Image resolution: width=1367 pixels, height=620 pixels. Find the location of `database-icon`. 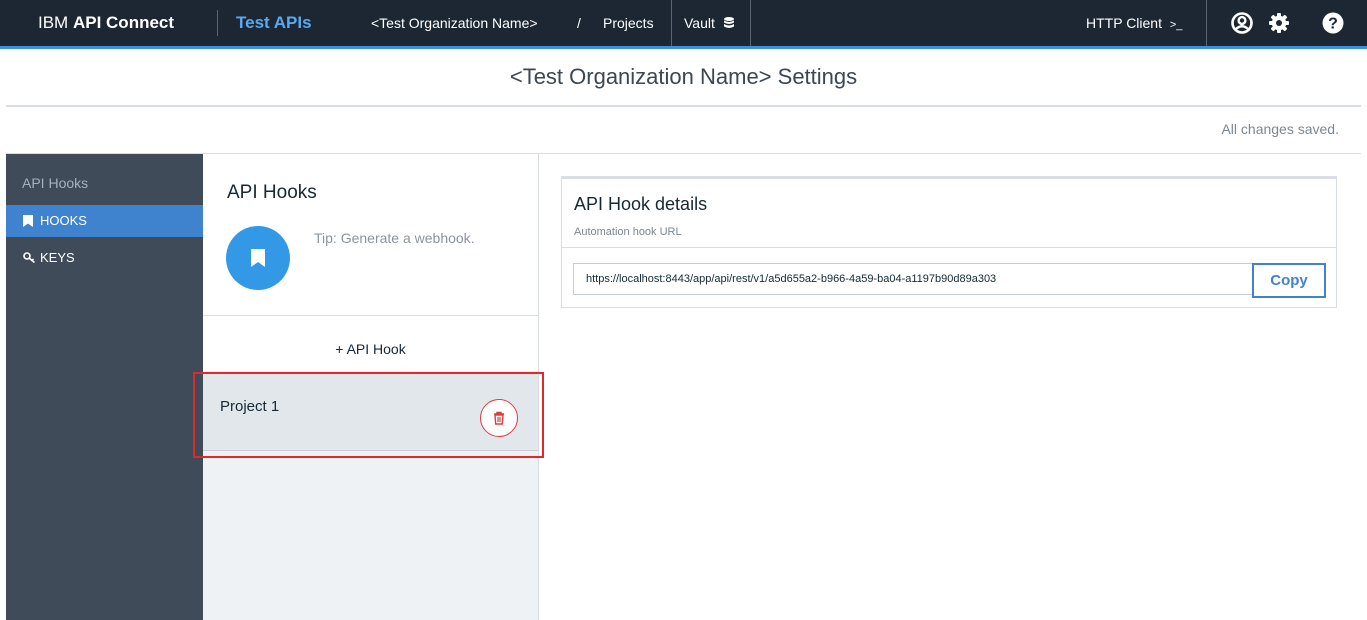

database-icon is located at coordinates (728, 24).